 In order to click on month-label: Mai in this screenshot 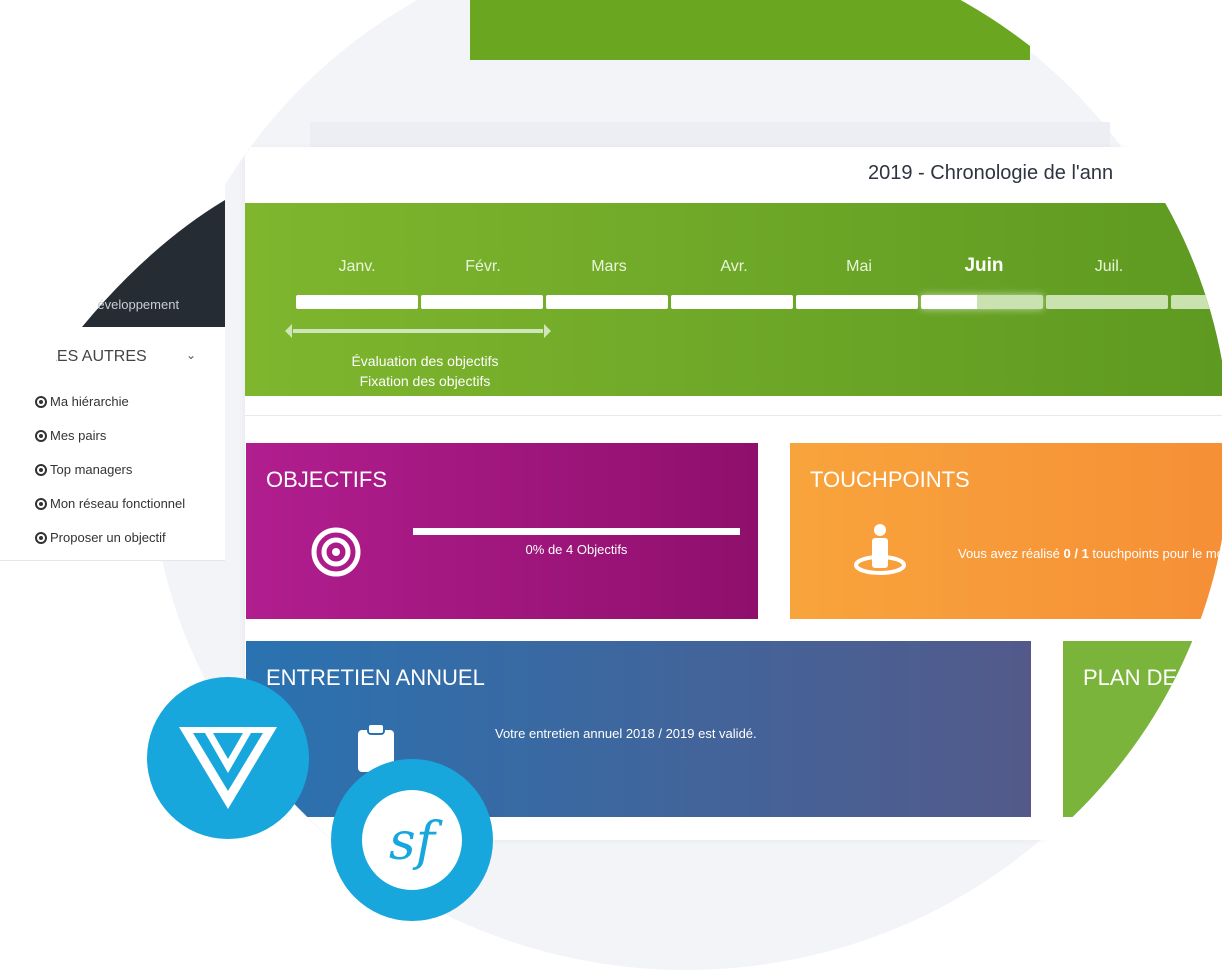, I will do `click(859, 267)`.